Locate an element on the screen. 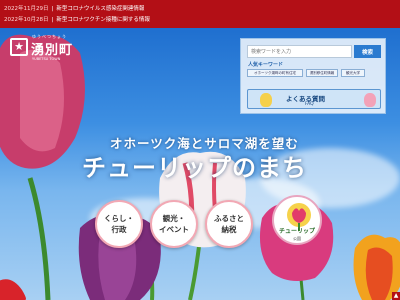  button-label: くらし・ 行政 is located at coordinates (119, 224).